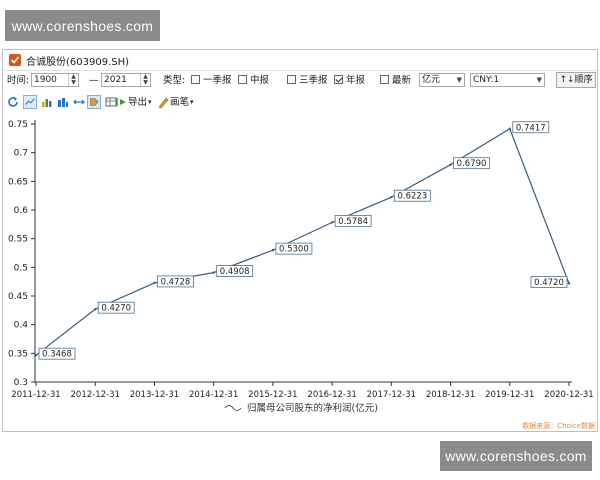  I want to click on end-year-value: 2021, so click(115, 80).